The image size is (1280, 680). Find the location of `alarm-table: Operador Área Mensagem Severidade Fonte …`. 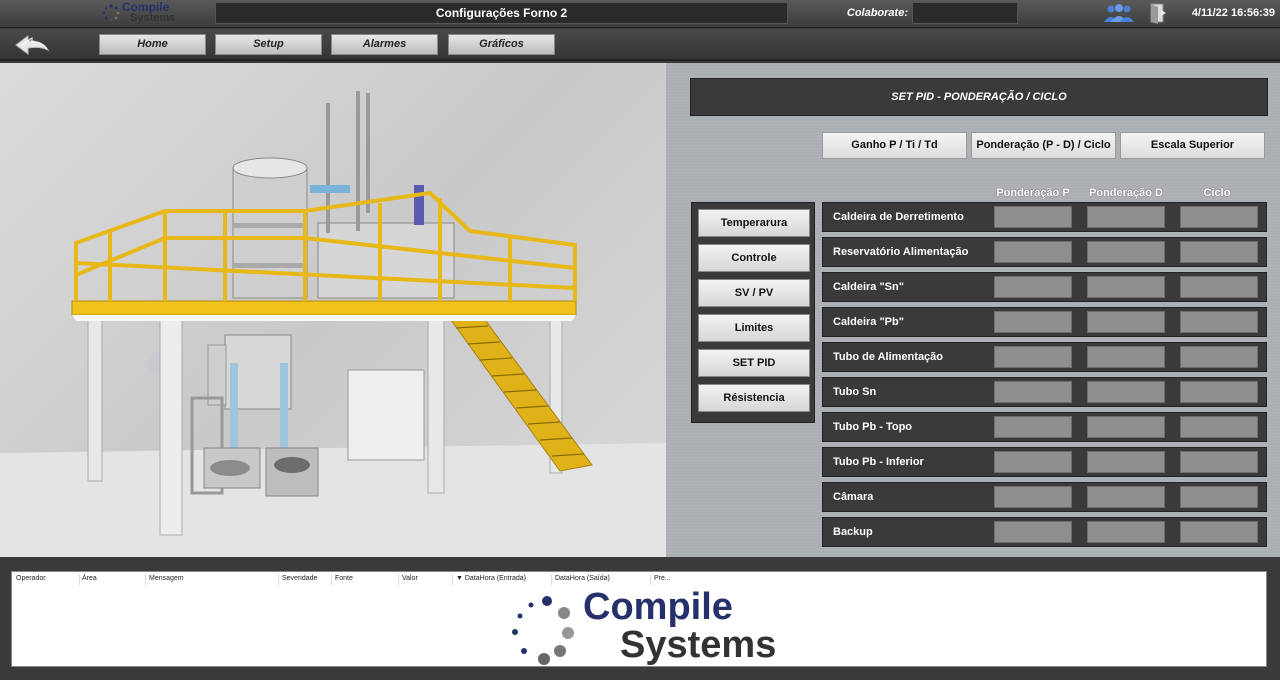

alarm-table: Operador Área Mensagem Severidade Fonte … is located at coordinates (639, 619).